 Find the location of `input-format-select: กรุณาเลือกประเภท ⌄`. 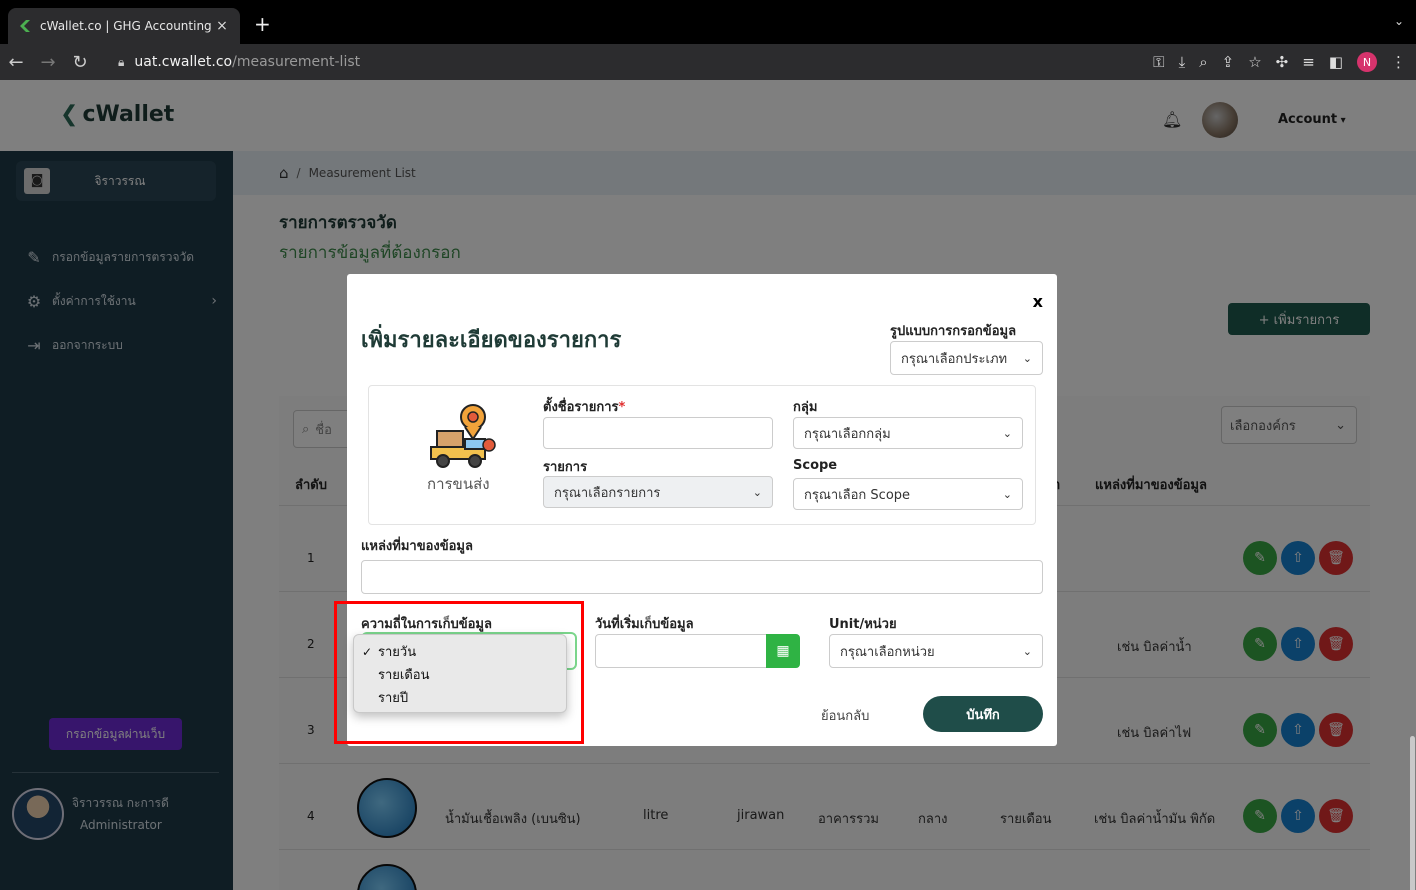

input-format-select: กรุณาเลือกประเภท ⌄ is located at coordinates (966, 358).